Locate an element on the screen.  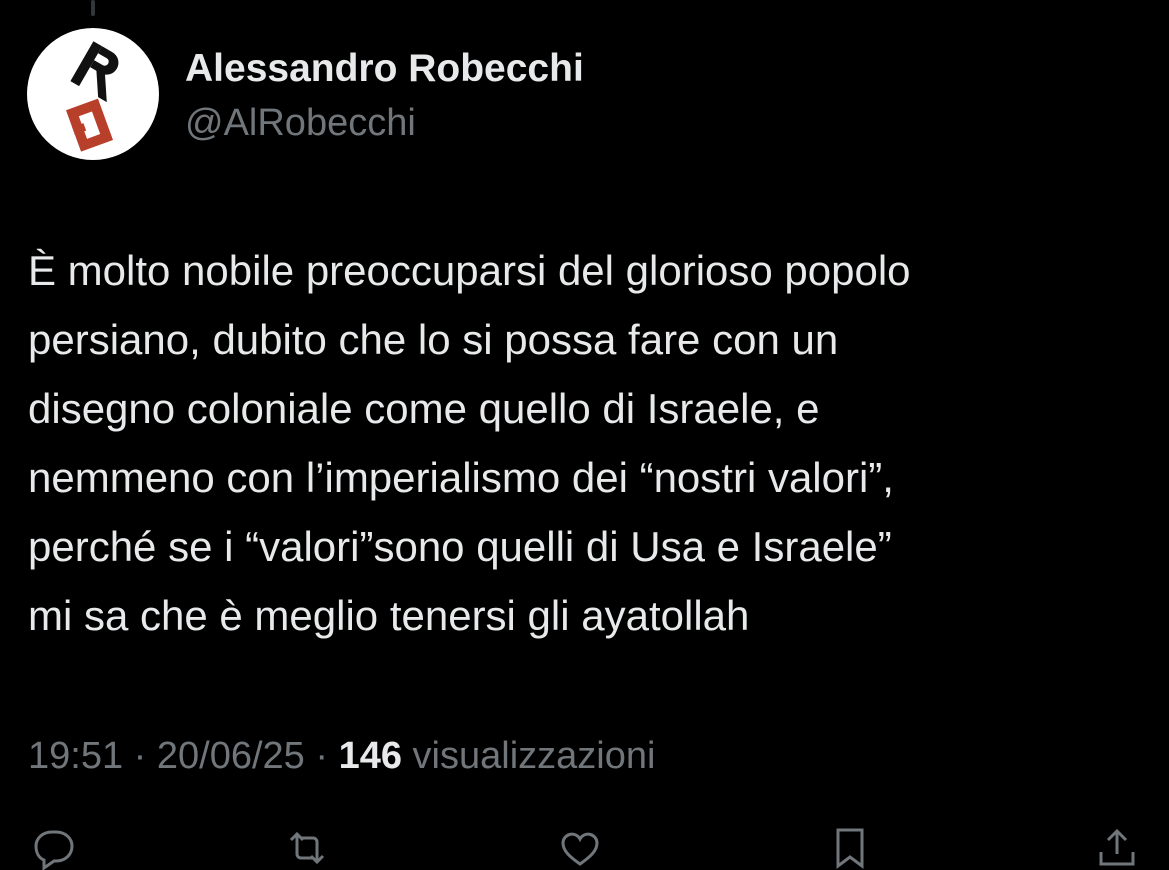
bookmark-button is located at coordinates (850, 847).